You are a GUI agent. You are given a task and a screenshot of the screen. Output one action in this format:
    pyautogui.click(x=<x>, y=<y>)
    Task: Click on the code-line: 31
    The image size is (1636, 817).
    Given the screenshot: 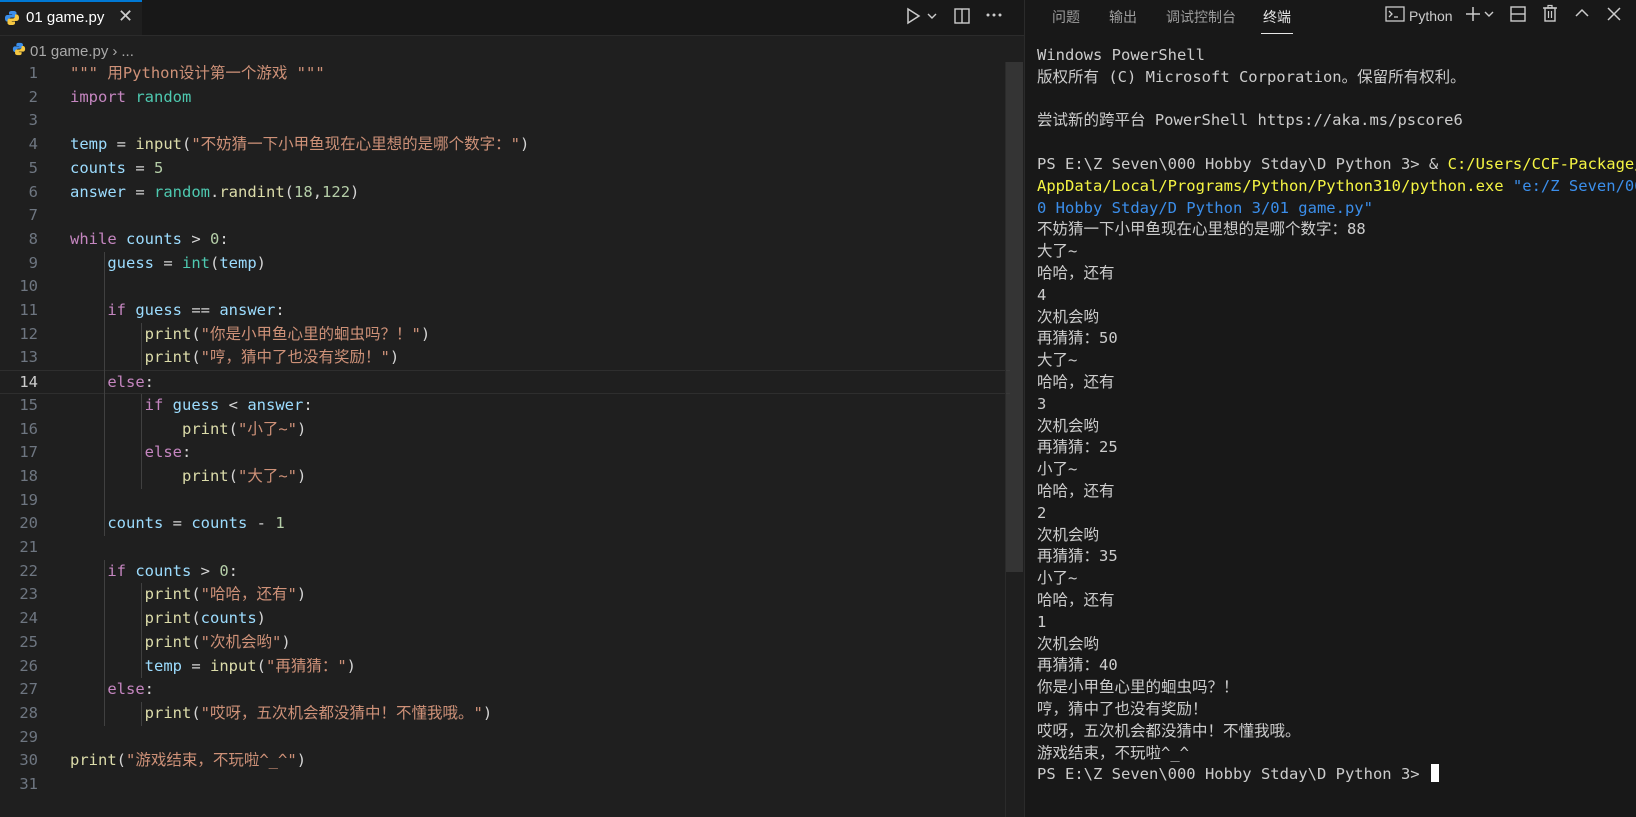 What is the action you would take?
    pyautogui.click(x=505, y=785)
    